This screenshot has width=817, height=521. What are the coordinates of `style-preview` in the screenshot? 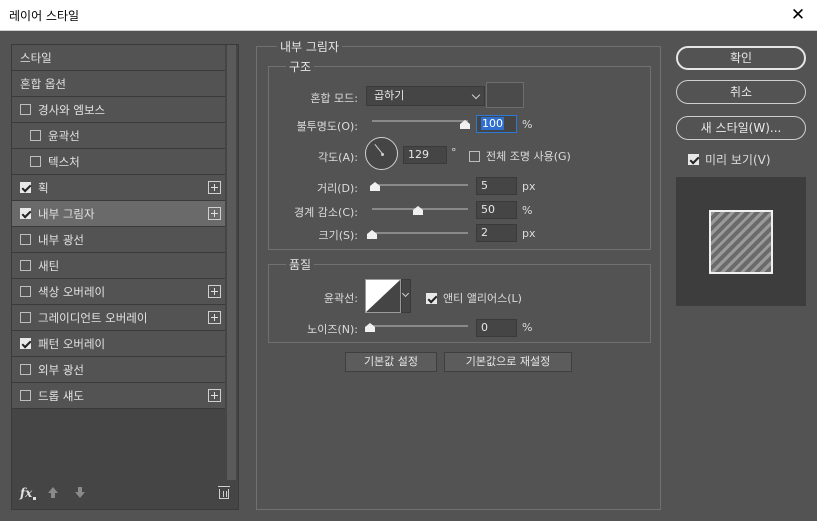 It's located at (741, 241).